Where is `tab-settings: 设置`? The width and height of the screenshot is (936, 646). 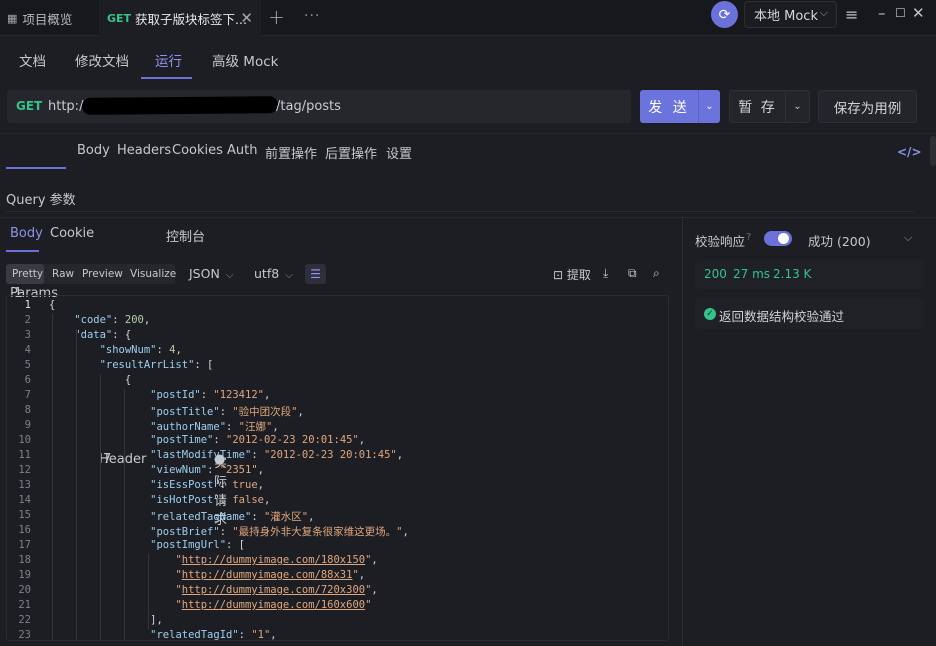
tab-settings: 设置 is located at coordinates (399, 152).